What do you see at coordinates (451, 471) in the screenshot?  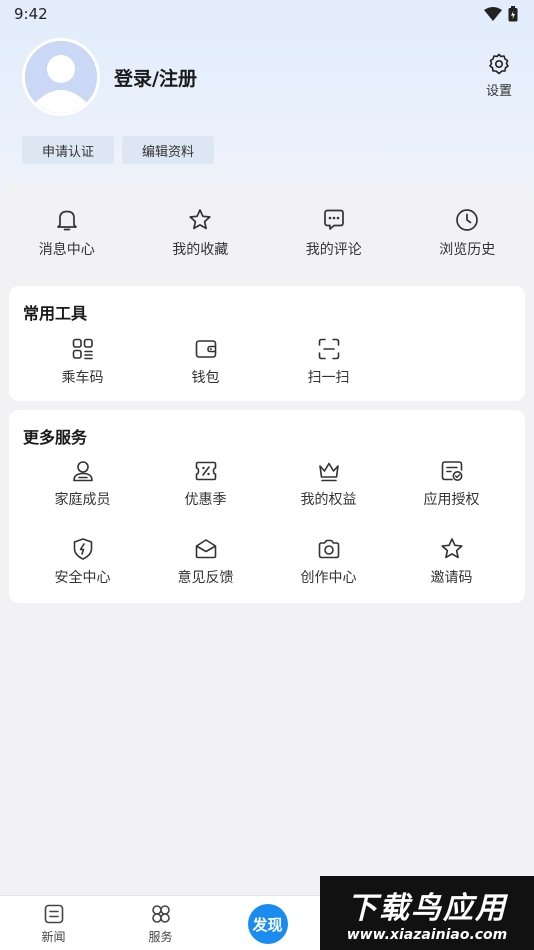 I see `authorize-icon` at bounding box center [451, 471].